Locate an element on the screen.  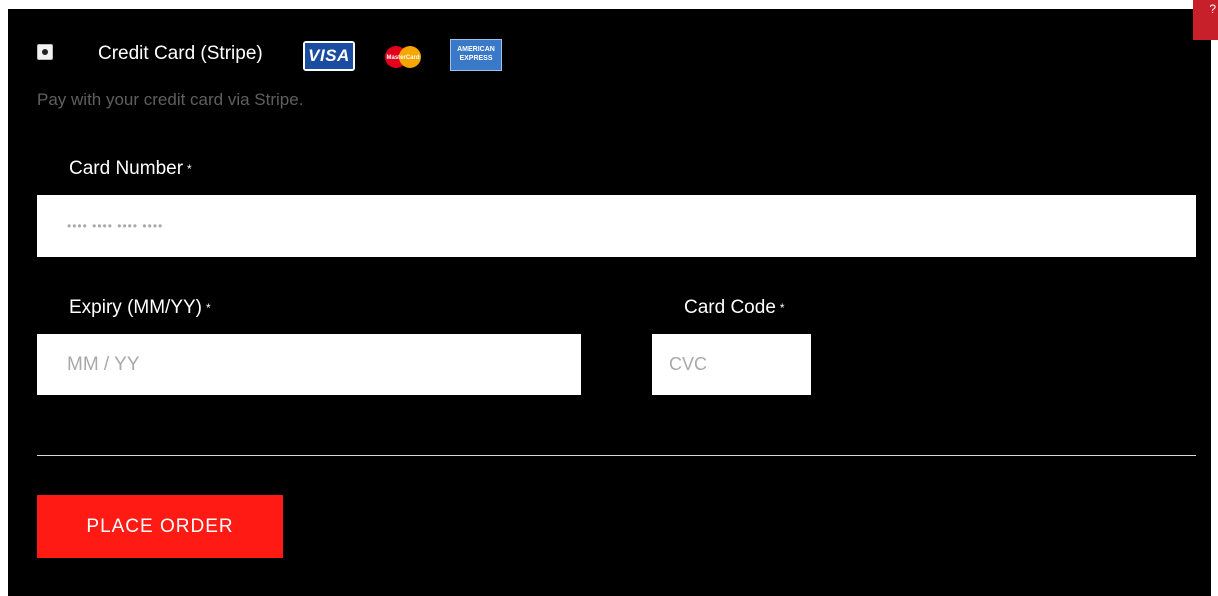
mastercard-icon-text: MasterCard is located at coordinates (402, 58).